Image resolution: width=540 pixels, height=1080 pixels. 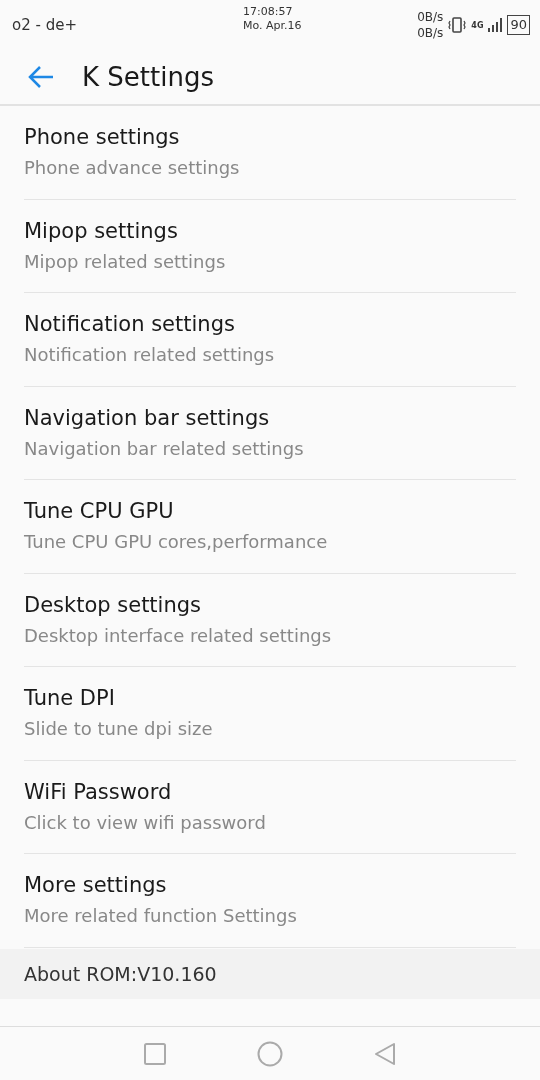 What do you see at coordinates (120, 973) in the screenshot?
I see `section-title: About ROM:V10.160` at bounding box center [120, 973].